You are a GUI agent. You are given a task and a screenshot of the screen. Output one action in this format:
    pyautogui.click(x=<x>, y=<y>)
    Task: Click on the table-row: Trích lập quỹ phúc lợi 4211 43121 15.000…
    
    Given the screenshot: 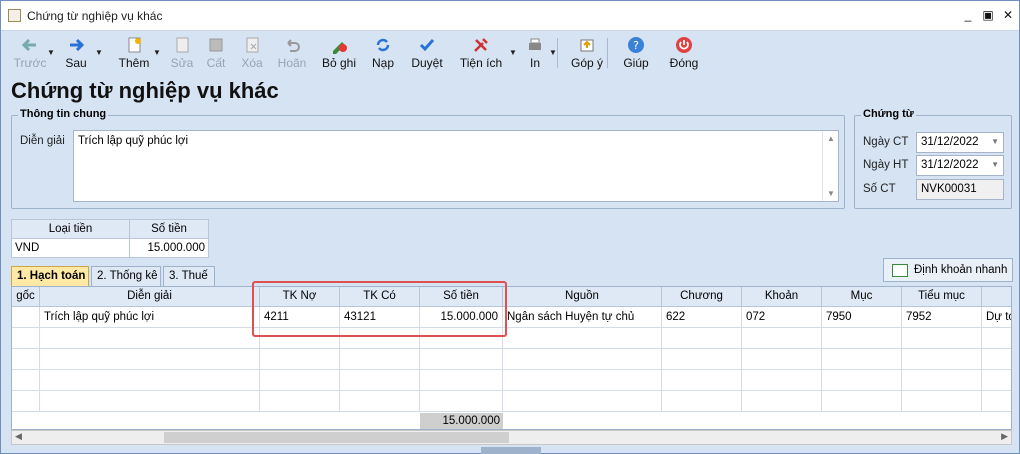 What is the action you would take?
    pyautogui.click(x=511, y=317)
    